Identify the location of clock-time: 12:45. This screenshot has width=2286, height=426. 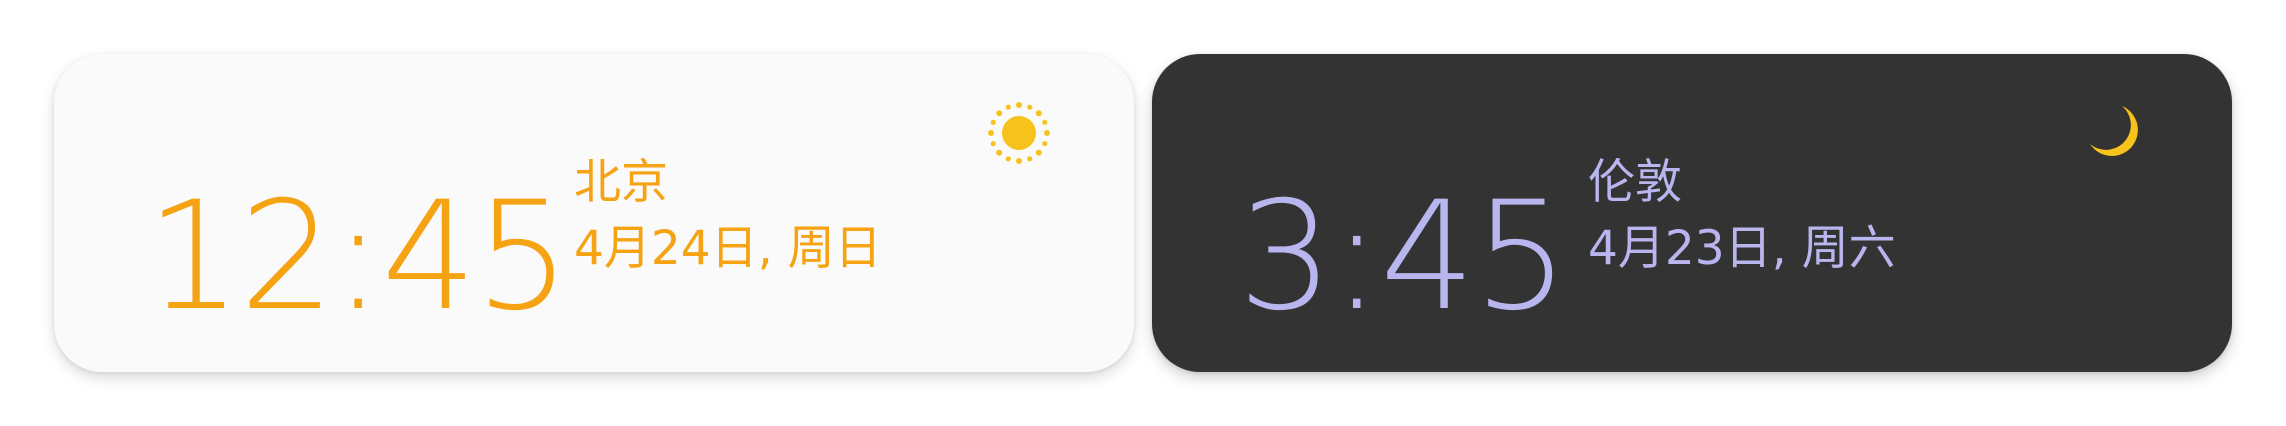
(358, 257).